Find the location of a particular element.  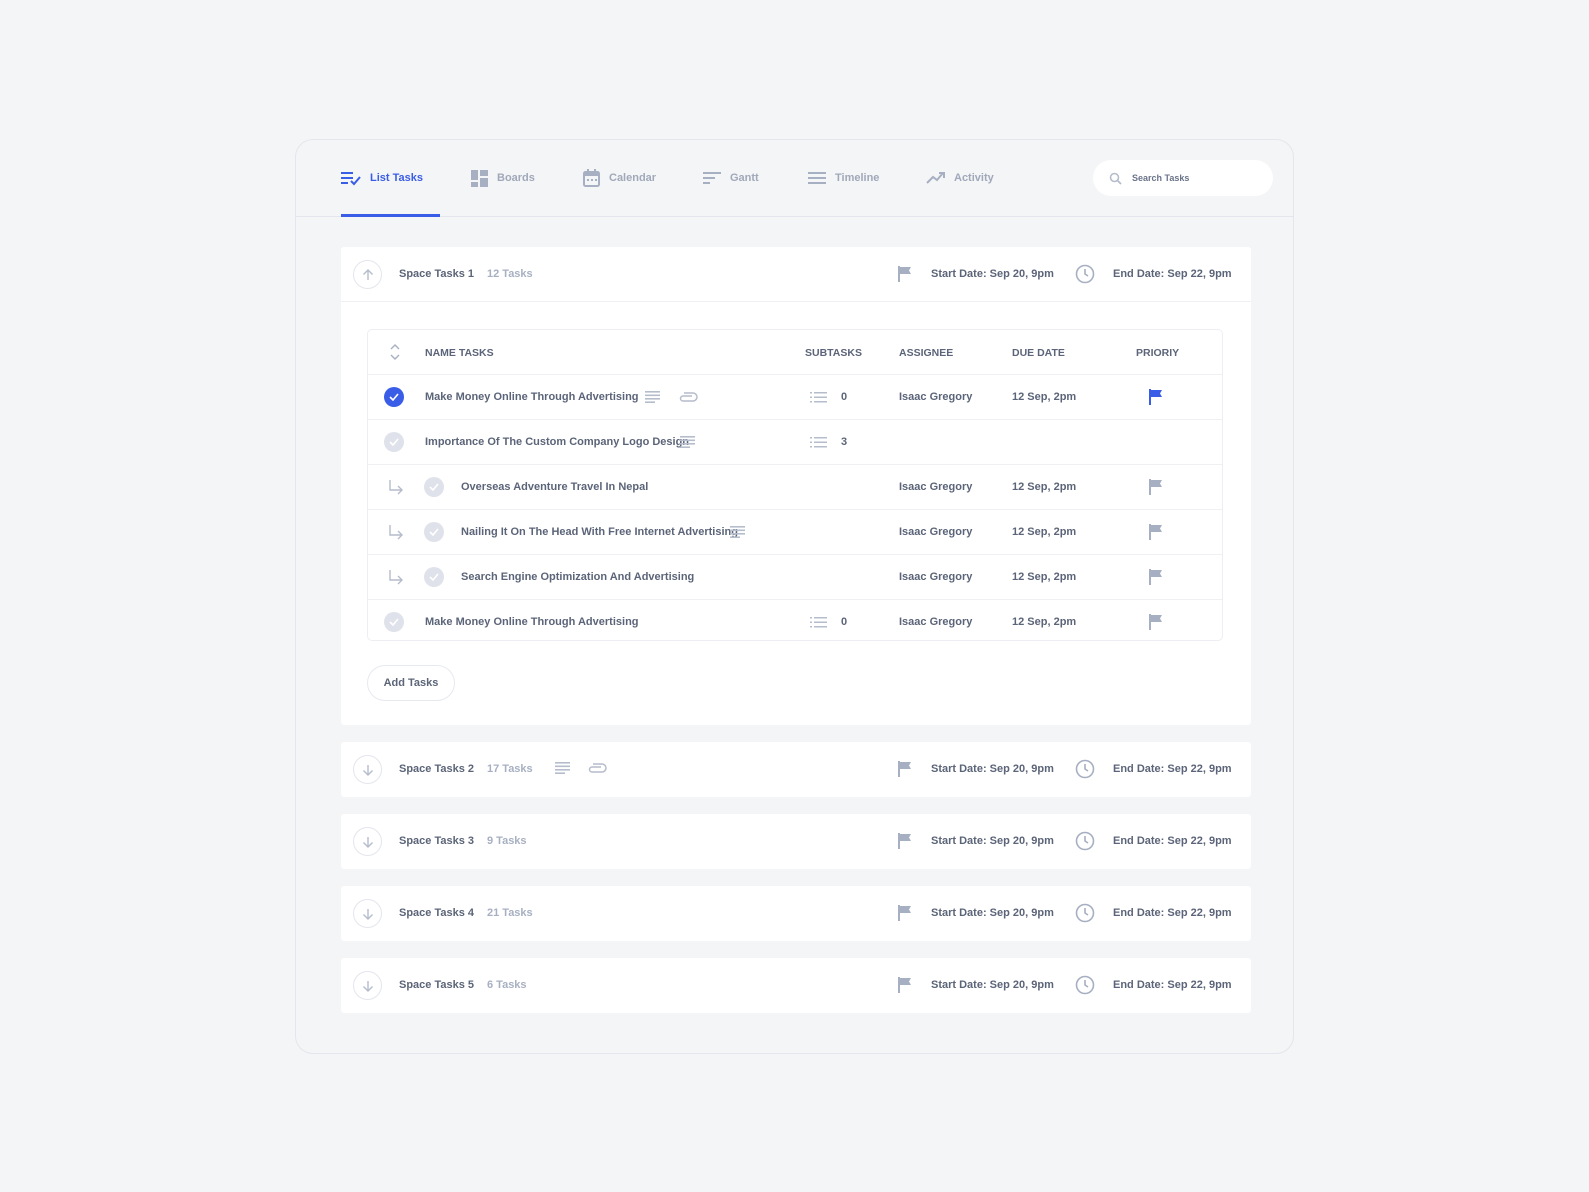

activity-icon is located at coordinates (935, 178).